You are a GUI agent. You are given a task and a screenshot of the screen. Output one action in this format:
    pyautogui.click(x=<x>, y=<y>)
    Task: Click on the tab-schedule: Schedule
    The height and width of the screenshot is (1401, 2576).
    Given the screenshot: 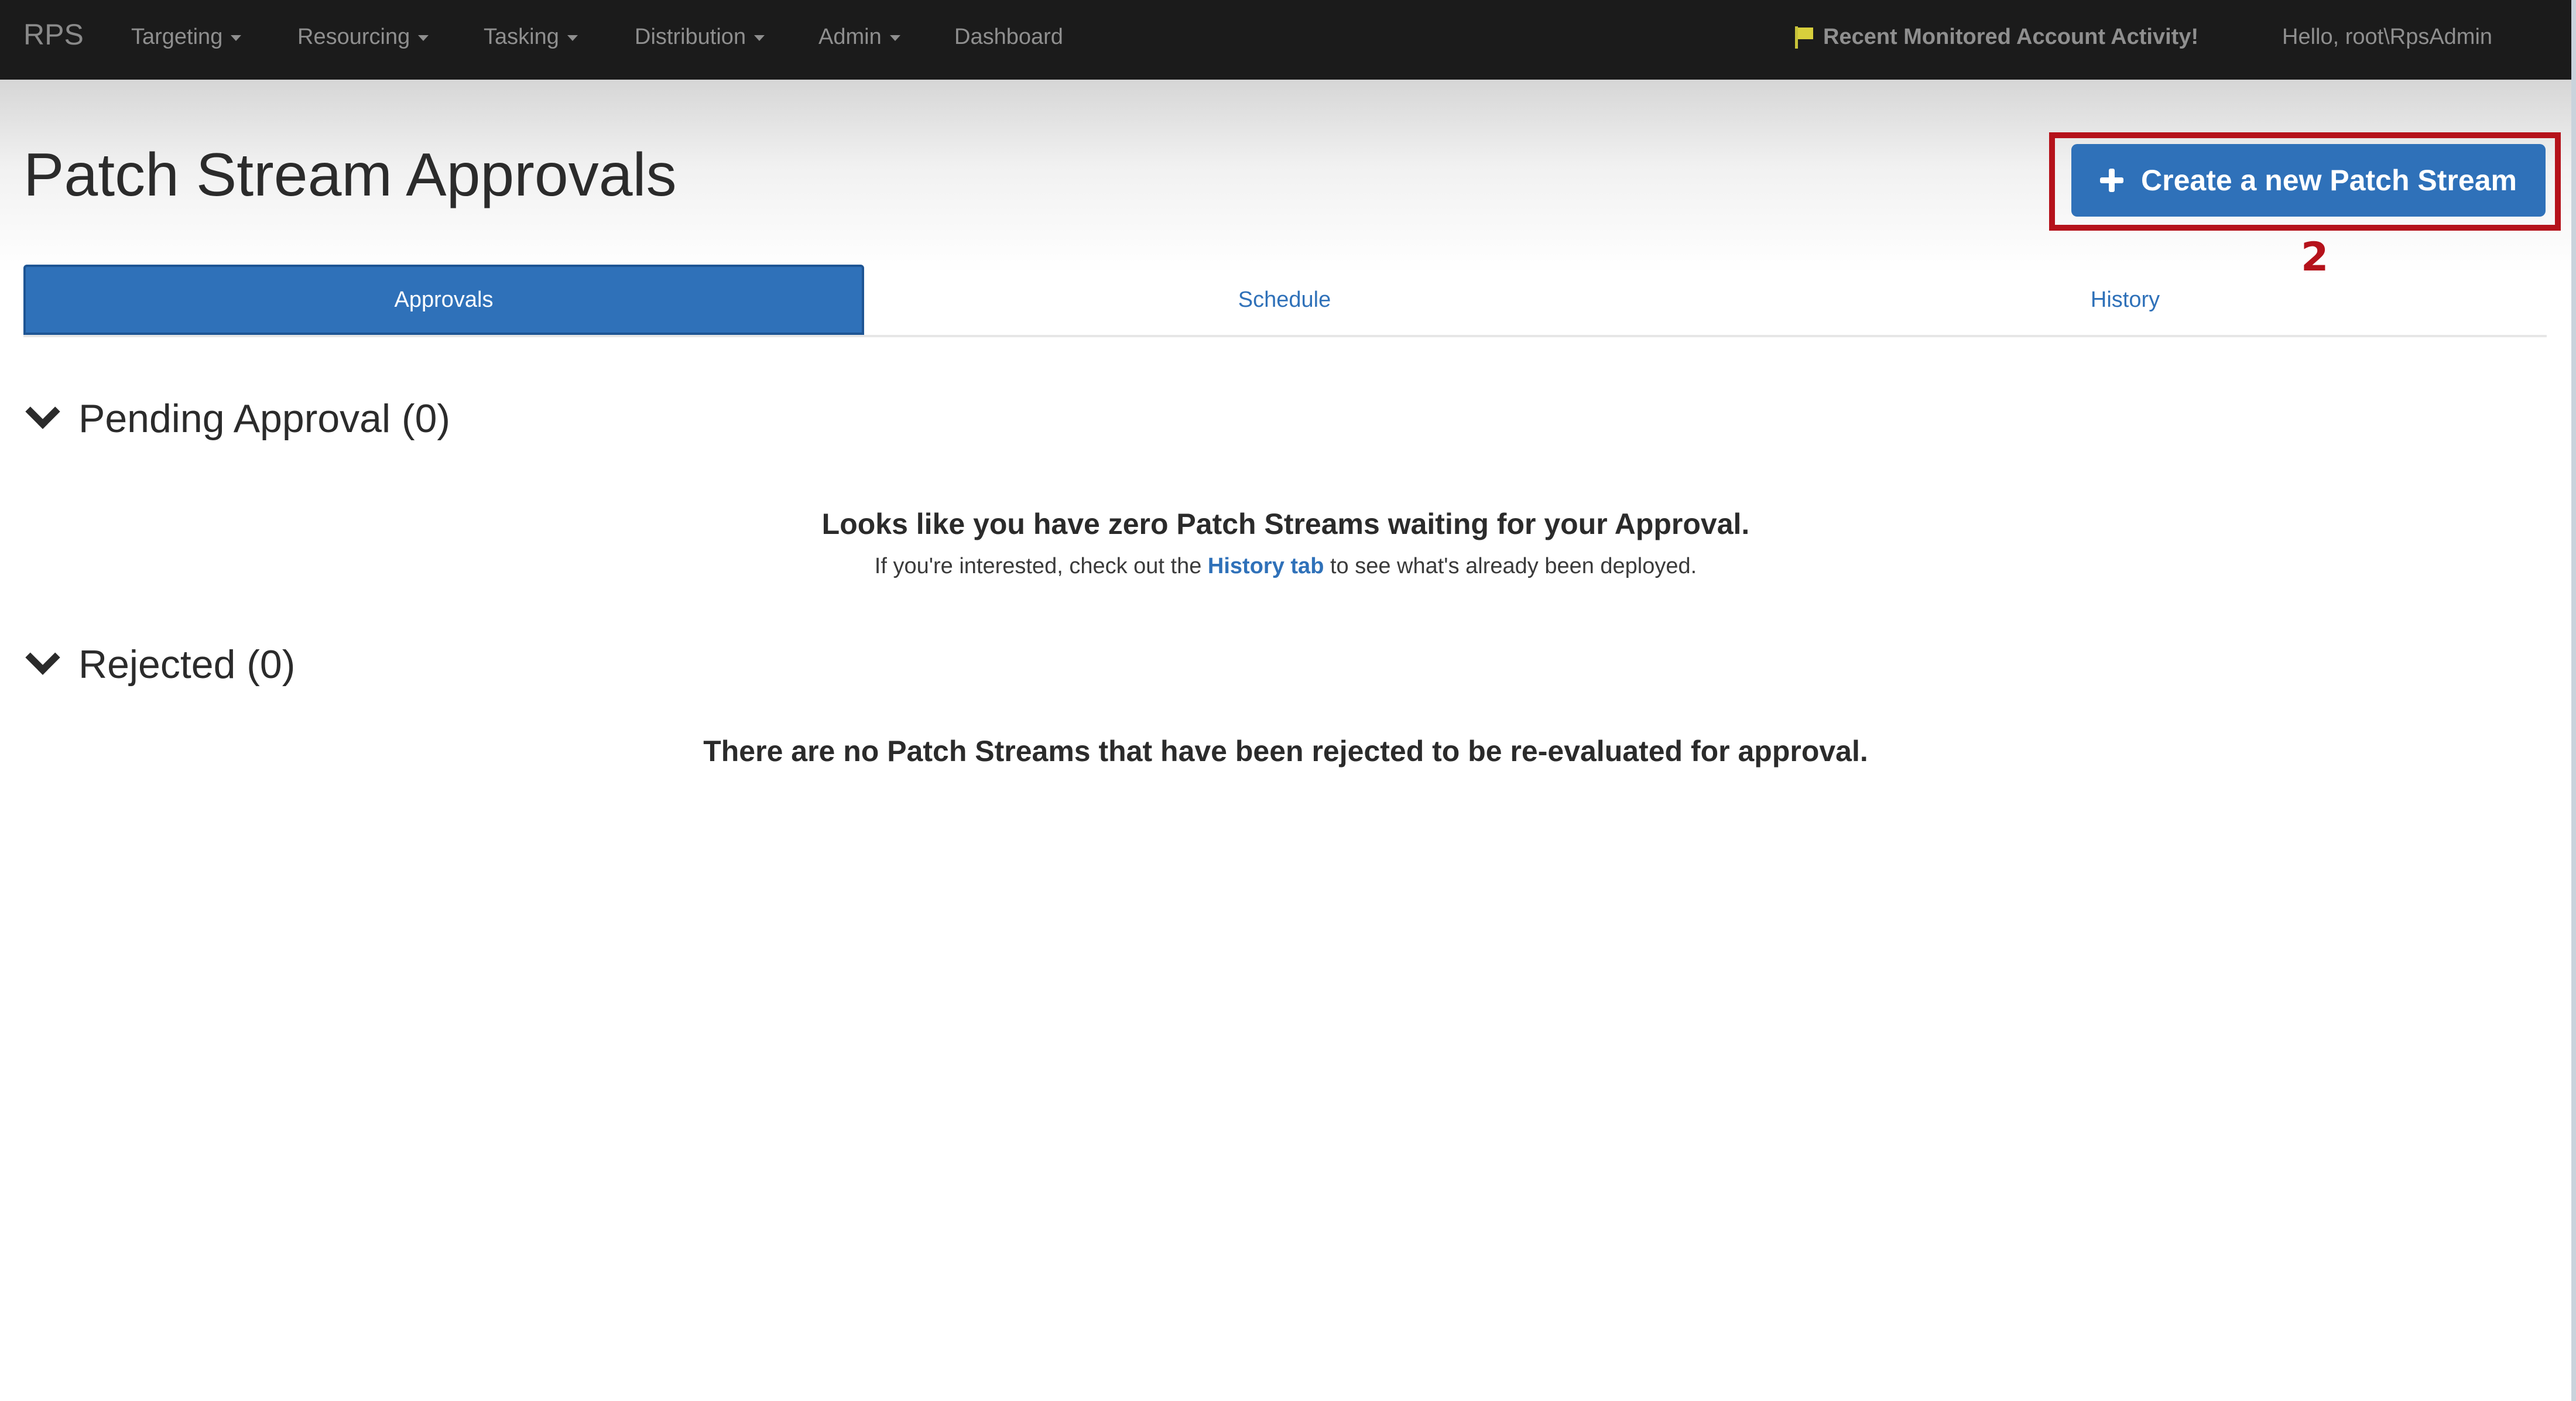 What is the action you would take?
    pyautogui.click(x=1284, y=300)
    